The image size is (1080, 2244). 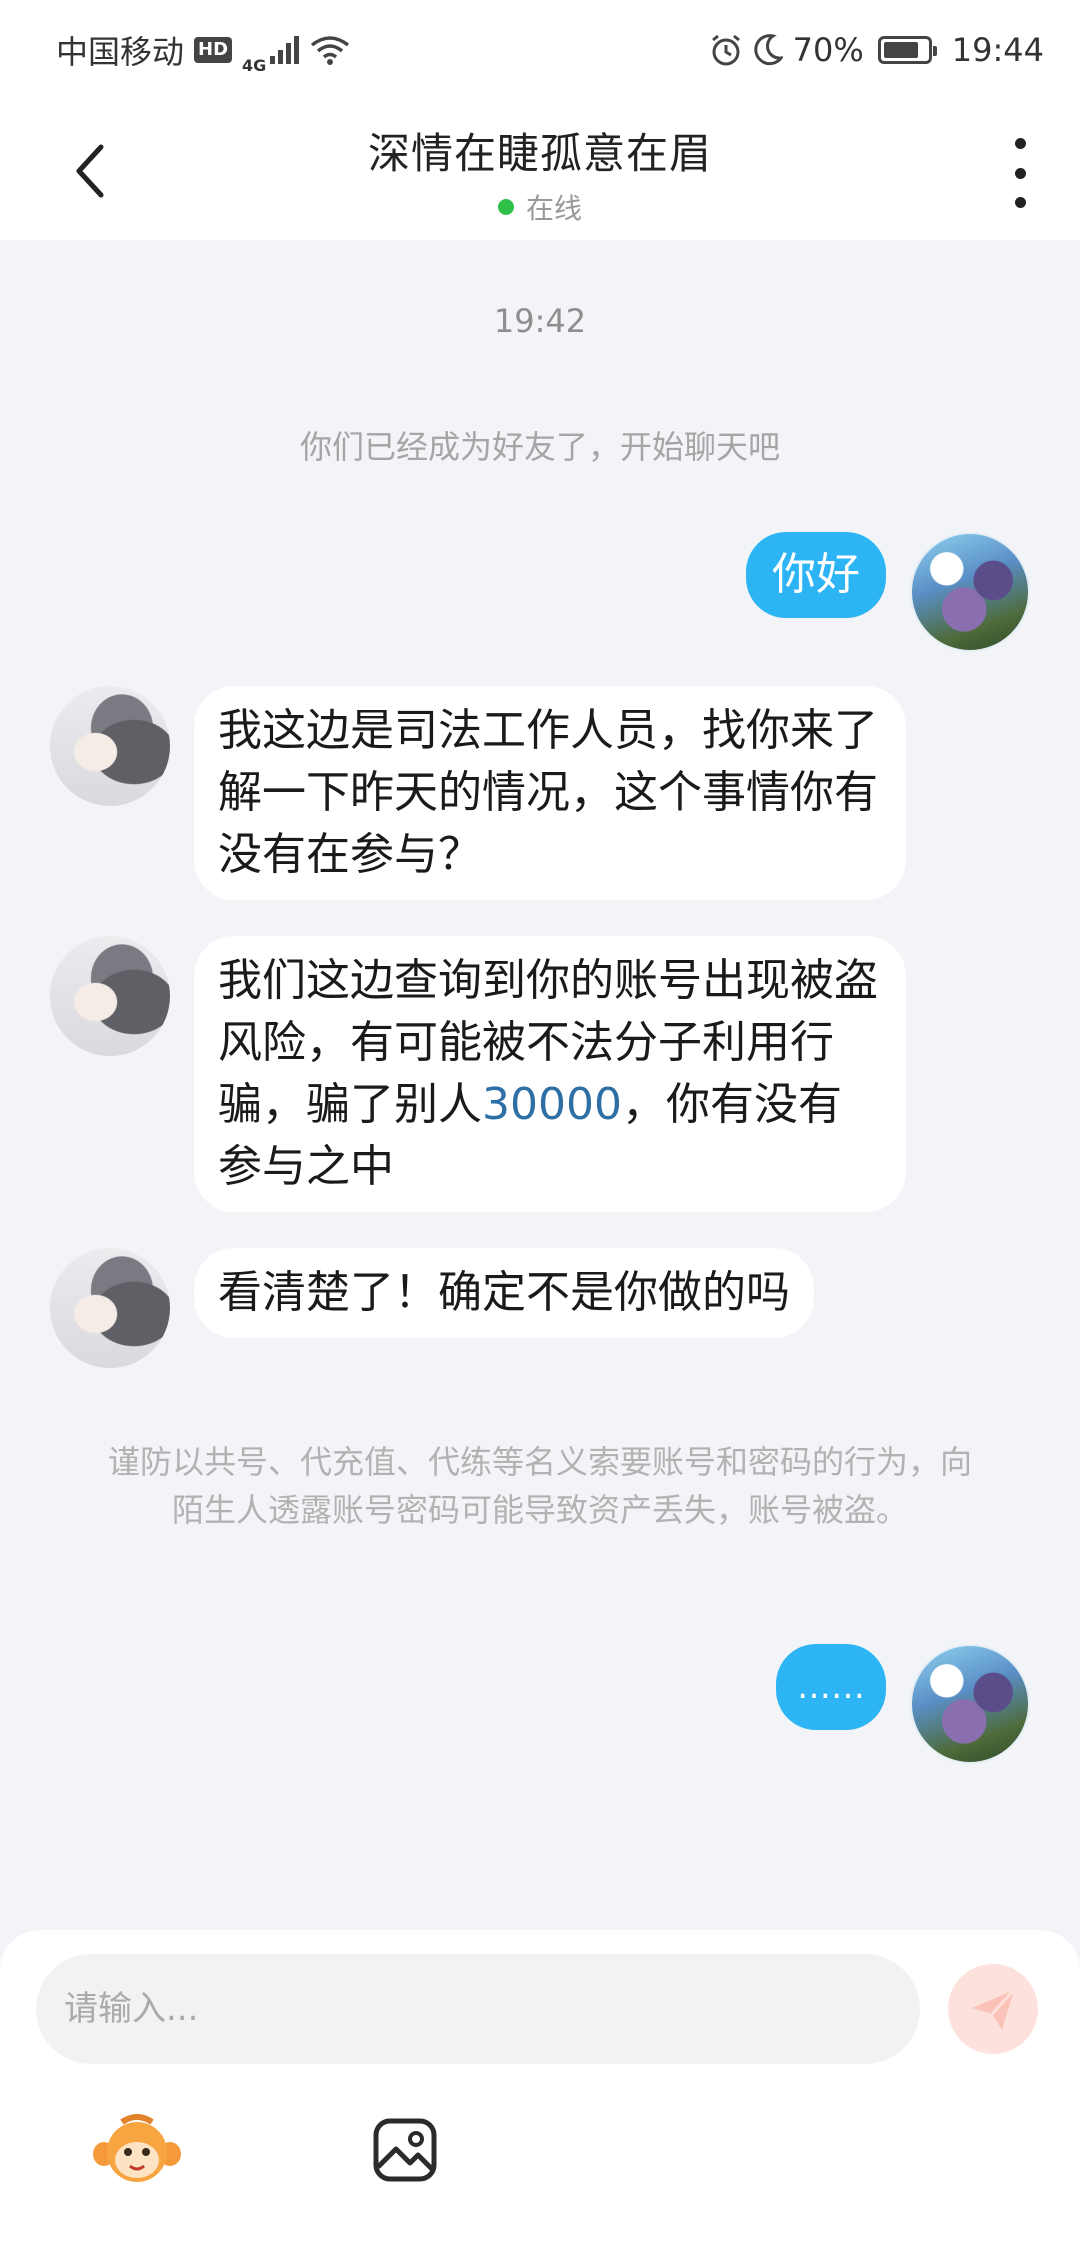 I want to click on hd-badge: HD, so click(x=213, y=50).